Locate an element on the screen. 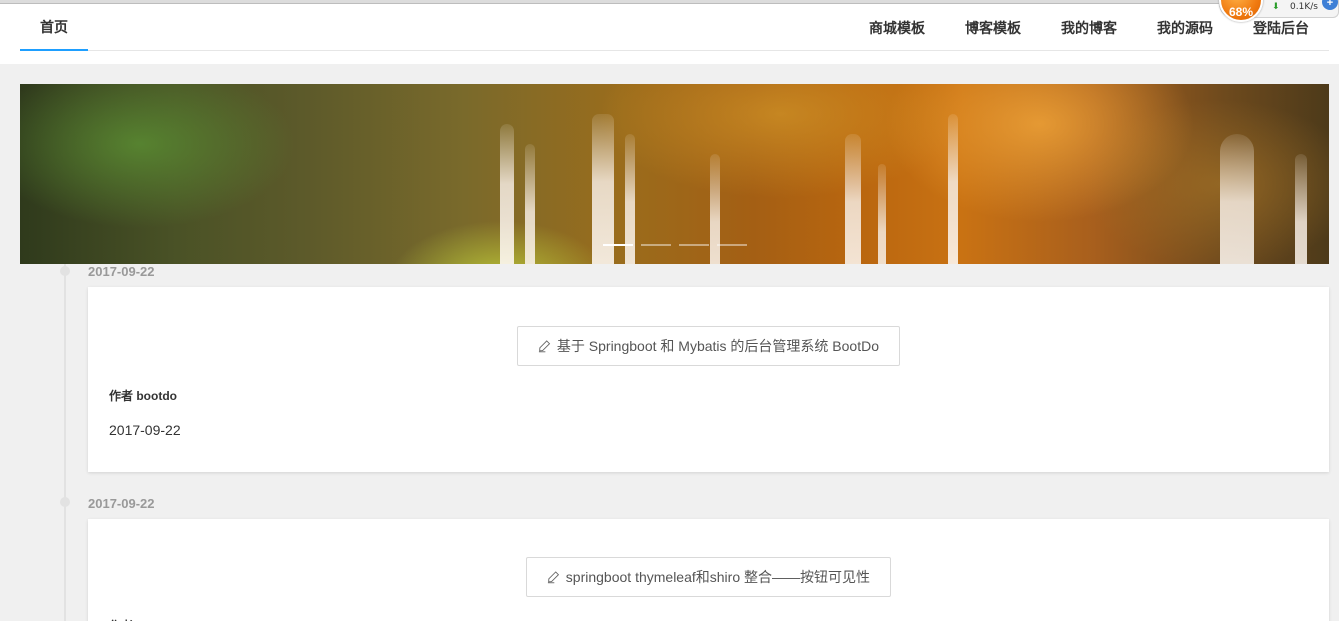 This screenshot has width=1339, height=621. carousel-indicators is located at coordinates (679, 245).